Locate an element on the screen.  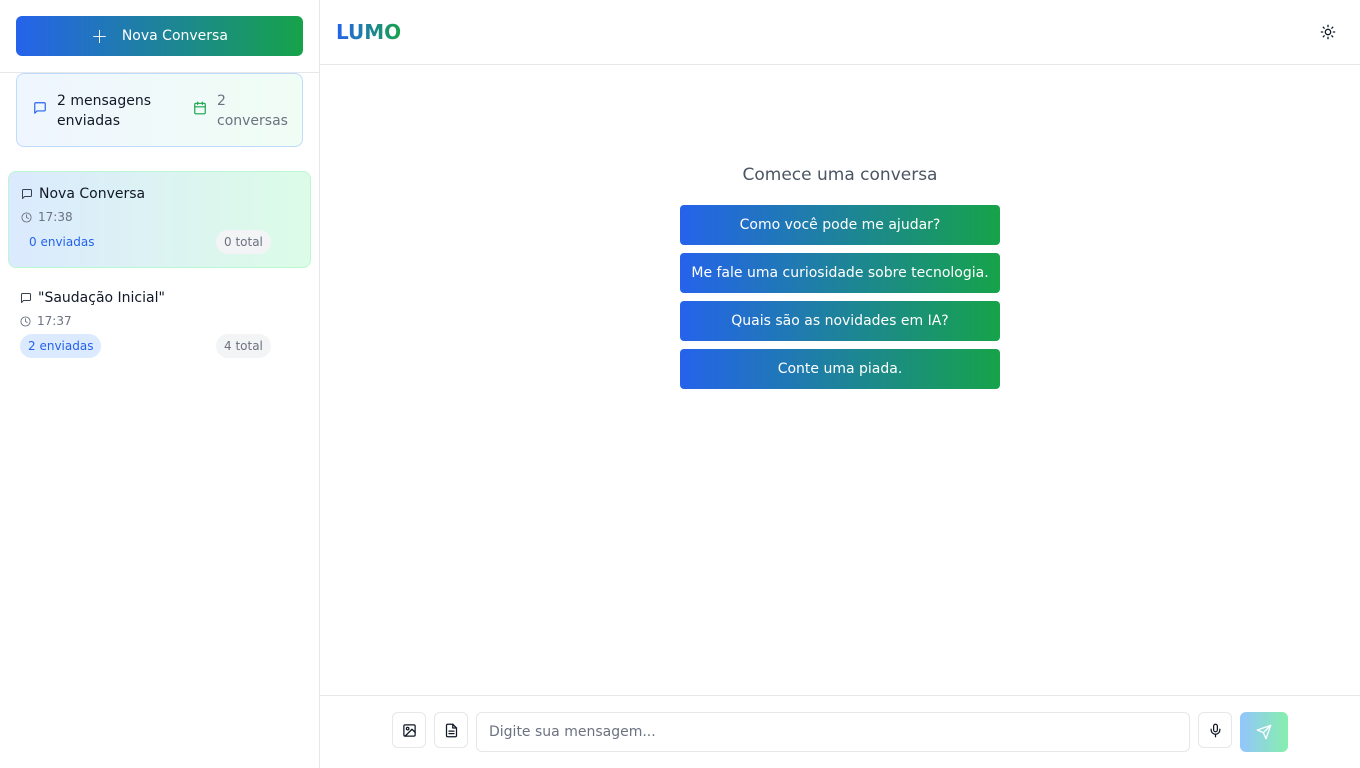
conversation-title-row: "Saudação Inicial" is located at coordinates (159, 298).